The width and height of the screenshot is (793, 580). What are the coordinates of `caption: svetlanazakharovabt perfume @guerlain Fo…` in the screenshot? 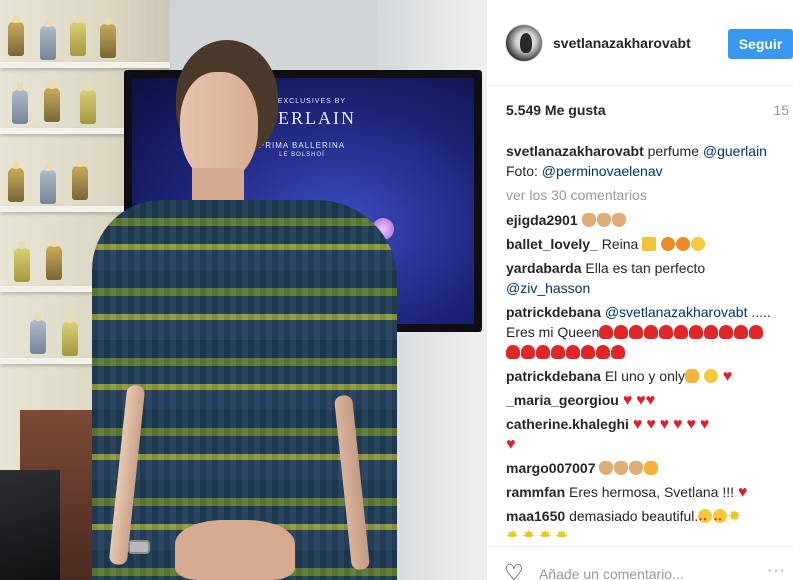 It's located at (646, 161).